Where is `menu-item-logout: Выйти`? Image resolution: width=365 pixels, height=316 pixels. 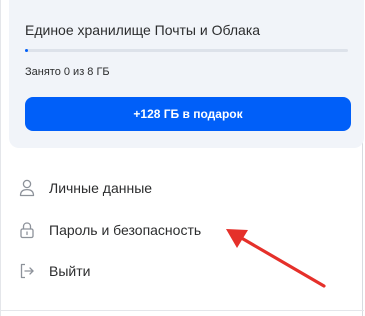 menu-item-logout: Выйти is located at coordinates (54, 271).